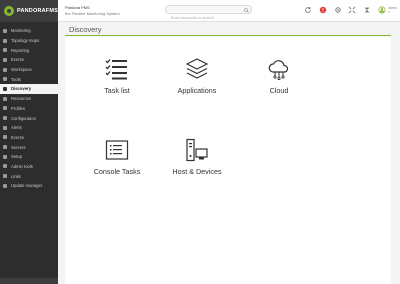 The image size is (400, 284). I want to click on tile-console-tasks: Console Tasks, so click(117, 161).